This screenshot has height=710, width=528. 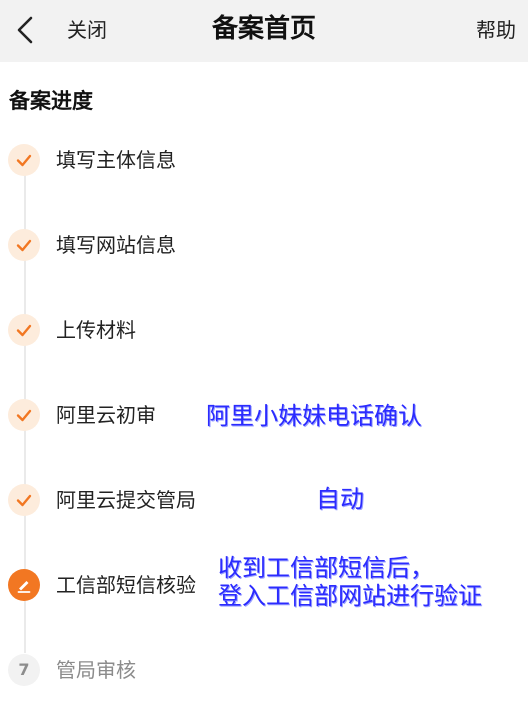 What do you see at coordinates (496, 30) in the screenshot?
I see `help-button: 帮助` at bounding box center [496, 30].